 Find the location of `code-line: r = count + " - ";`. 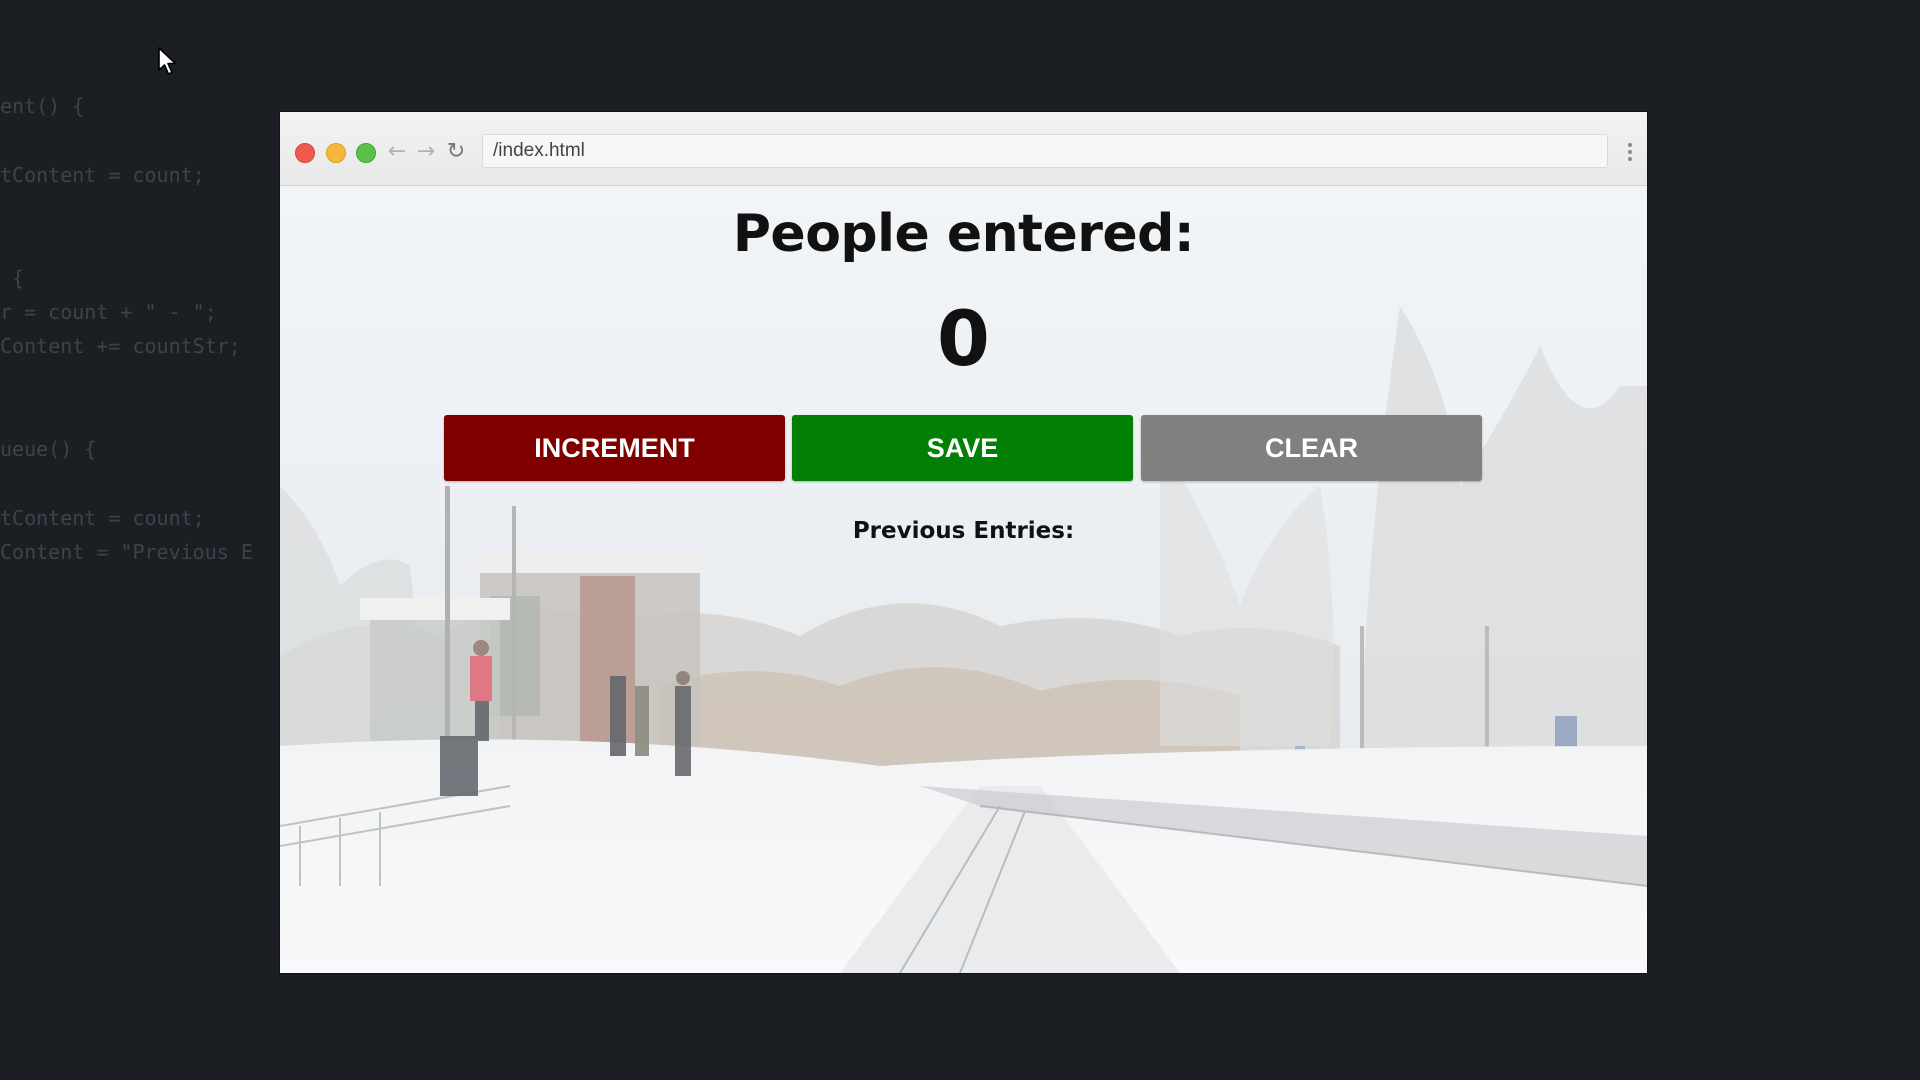

code-line: r = count + " - "; is located at coordinates (108, 312).